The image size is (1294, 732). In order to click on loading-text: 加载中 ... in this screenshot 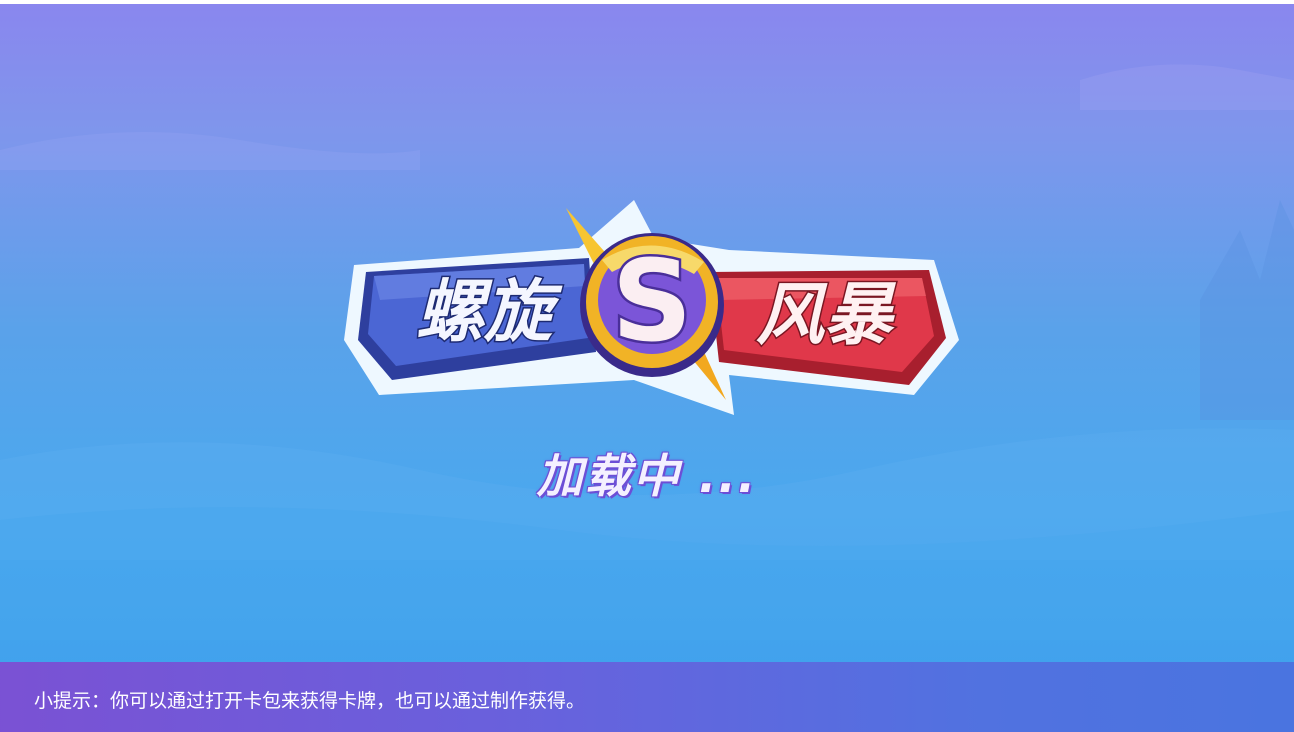, I will do `click(647, 476)`.